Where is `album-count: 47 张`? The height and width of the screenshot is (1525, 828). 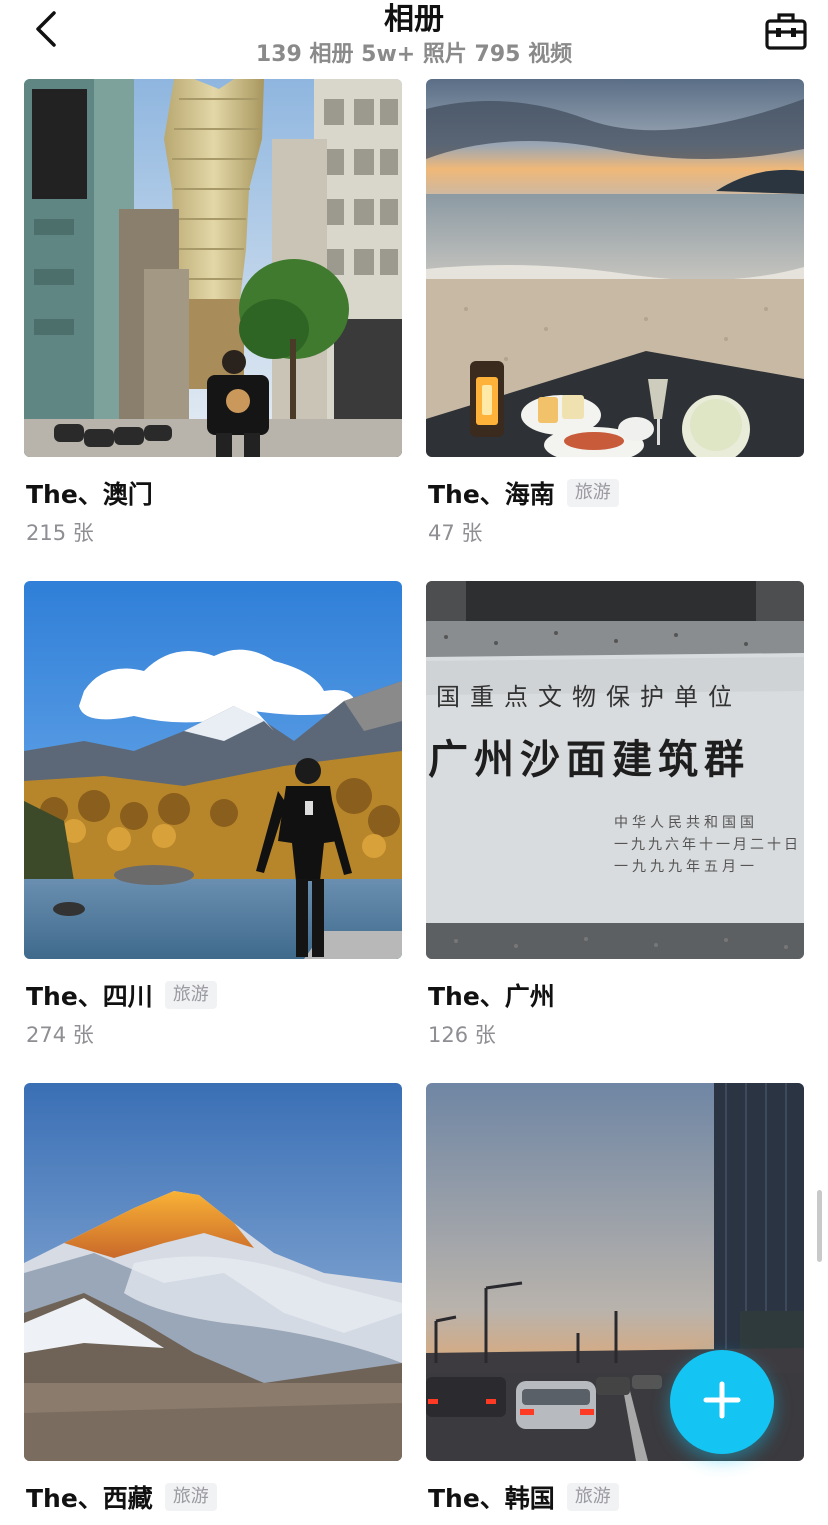 album-count: 47 张 is located at coordinates (455, 533).